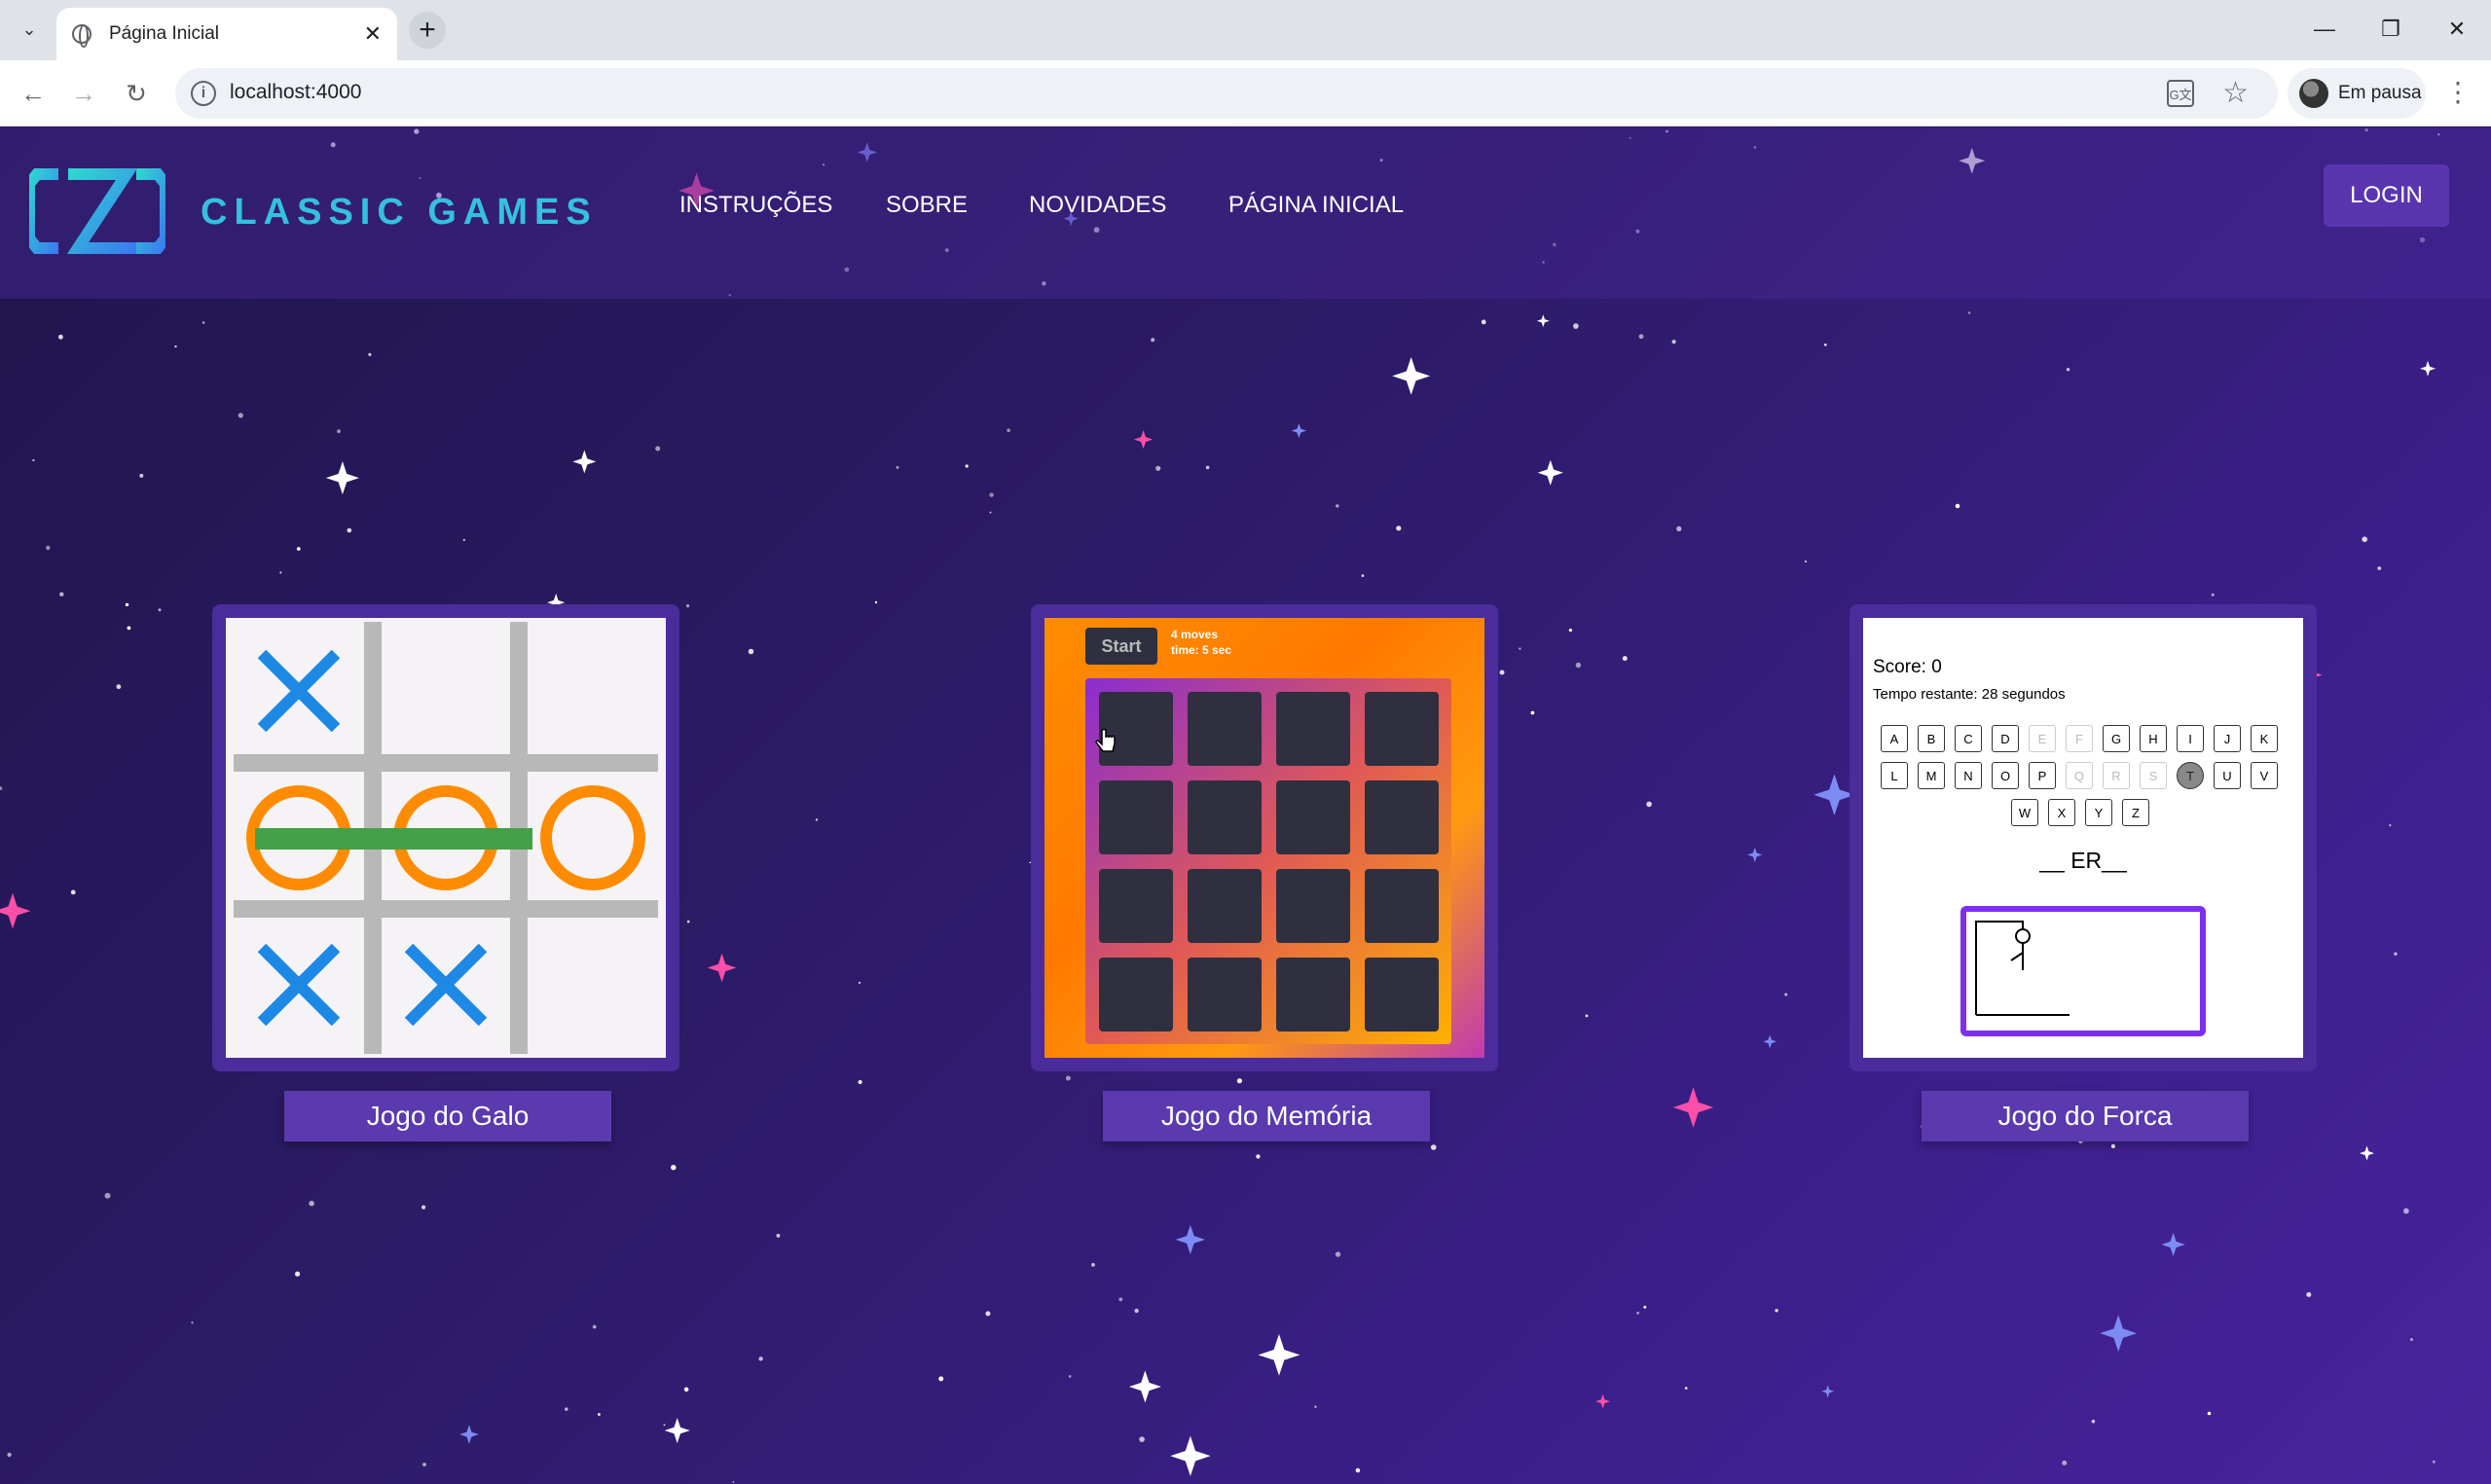  What do you see at coordinates (1968, 739) in the screenshot?
I see `hangman-key-c: C` at bounding box center [1968, 739].